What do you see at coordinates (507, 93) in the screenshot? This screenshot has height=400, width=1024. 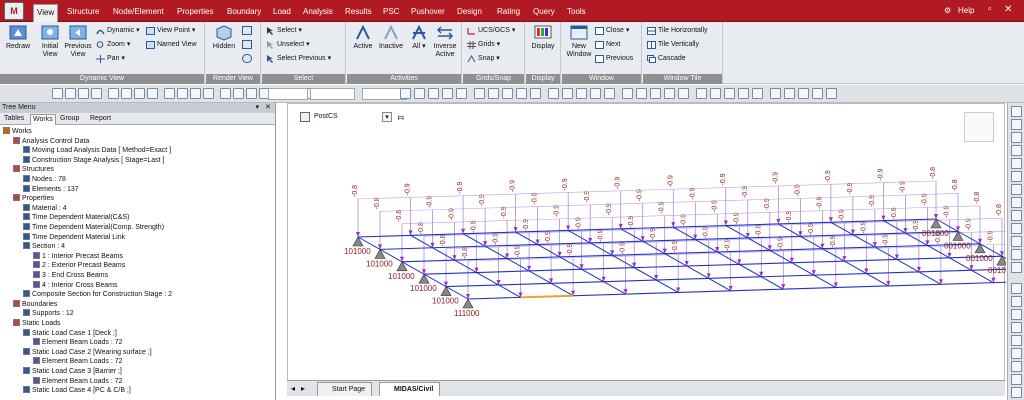 I see `view-tool-7-icon` at bounding box center [507, 93].